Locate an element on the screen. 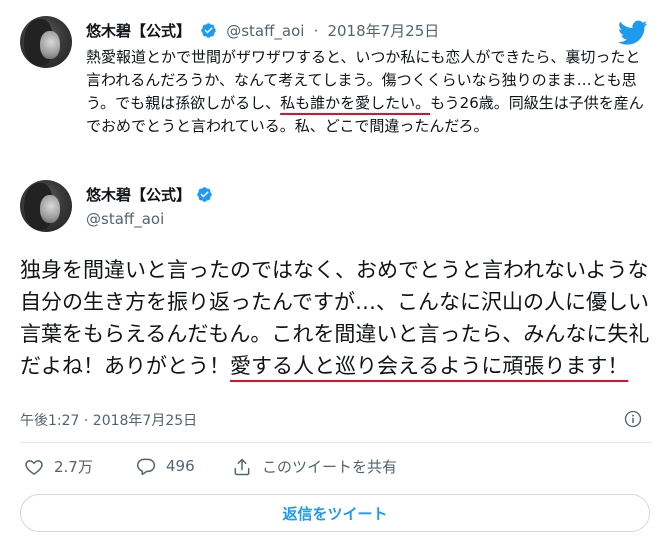 The width and height of the screenshot is (672, 551). divider is located at coordinates (336, 442).